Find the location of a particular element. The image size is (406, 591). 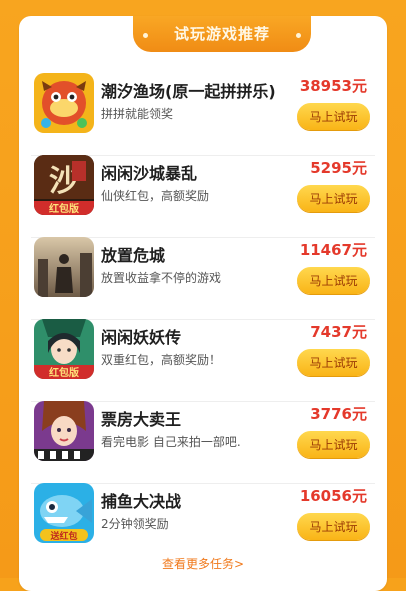

view-more-tasks-link: 查看更多任务> is located at coordinates (203, 563).